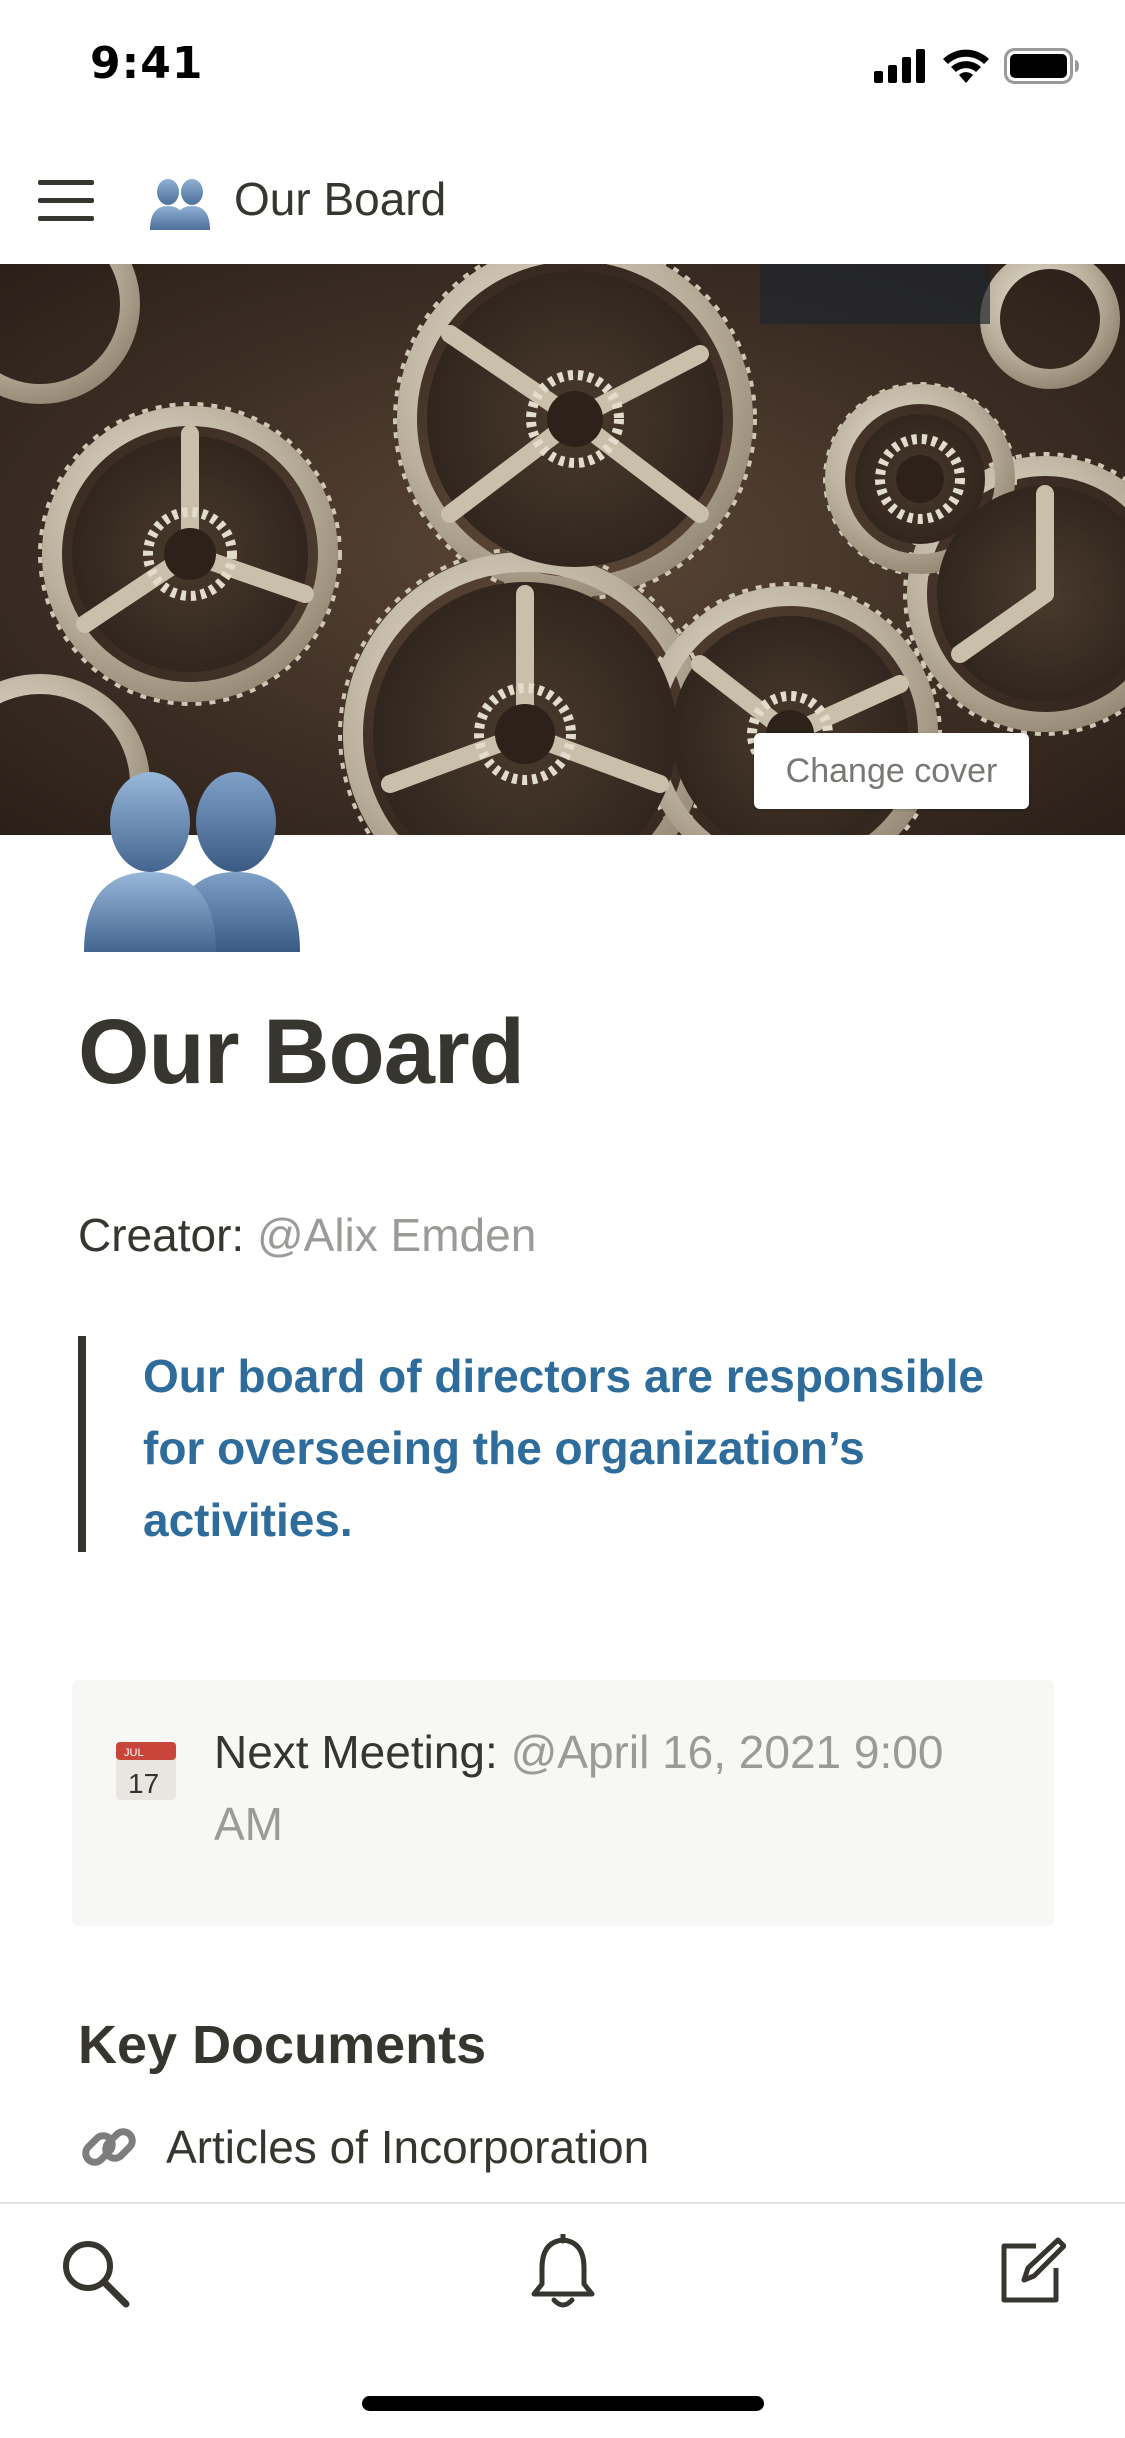 Image resolution: width=1125 pixels, height=2438 pixels. What do you see at coordinates (134, 1753) in the screenshot?
I see `calendar-icon-month: JUL` at bounding box center [134, 1753].